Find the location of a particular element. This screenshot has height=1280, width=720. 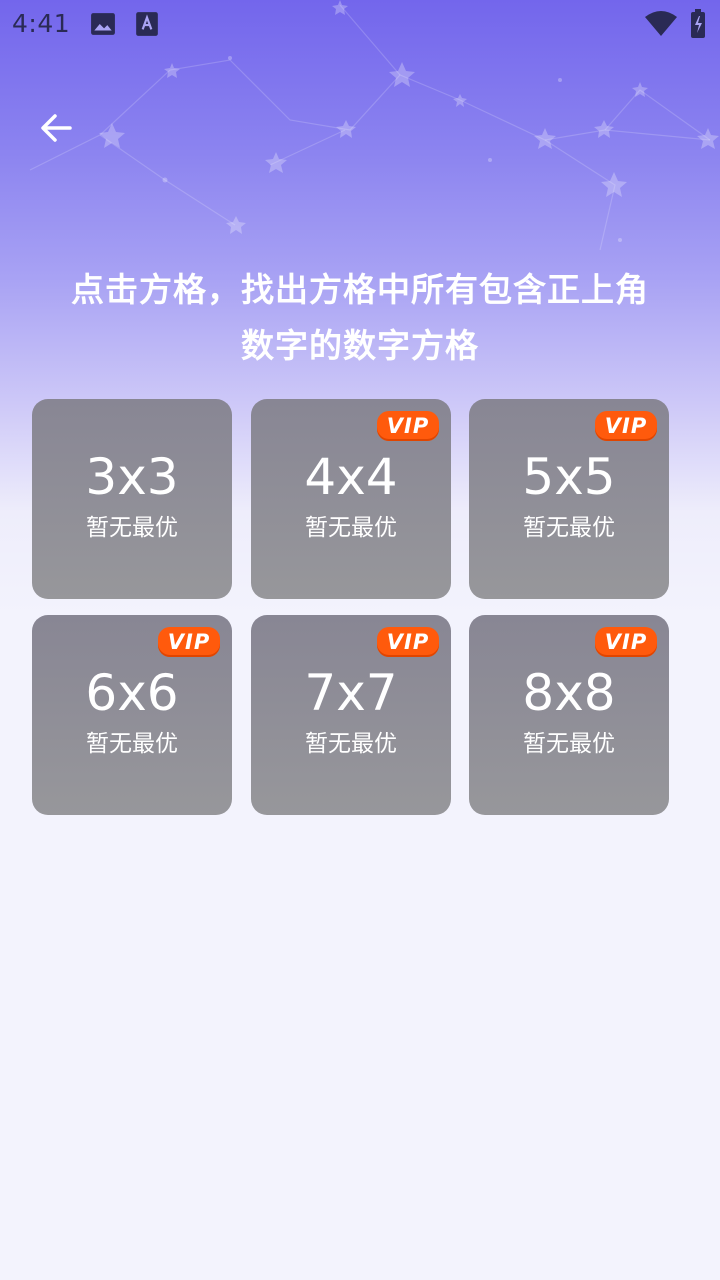

page-title: 点击方格，找出方格中所有包含正上角 数字的数字方格 is located at coordinates (360, 318).